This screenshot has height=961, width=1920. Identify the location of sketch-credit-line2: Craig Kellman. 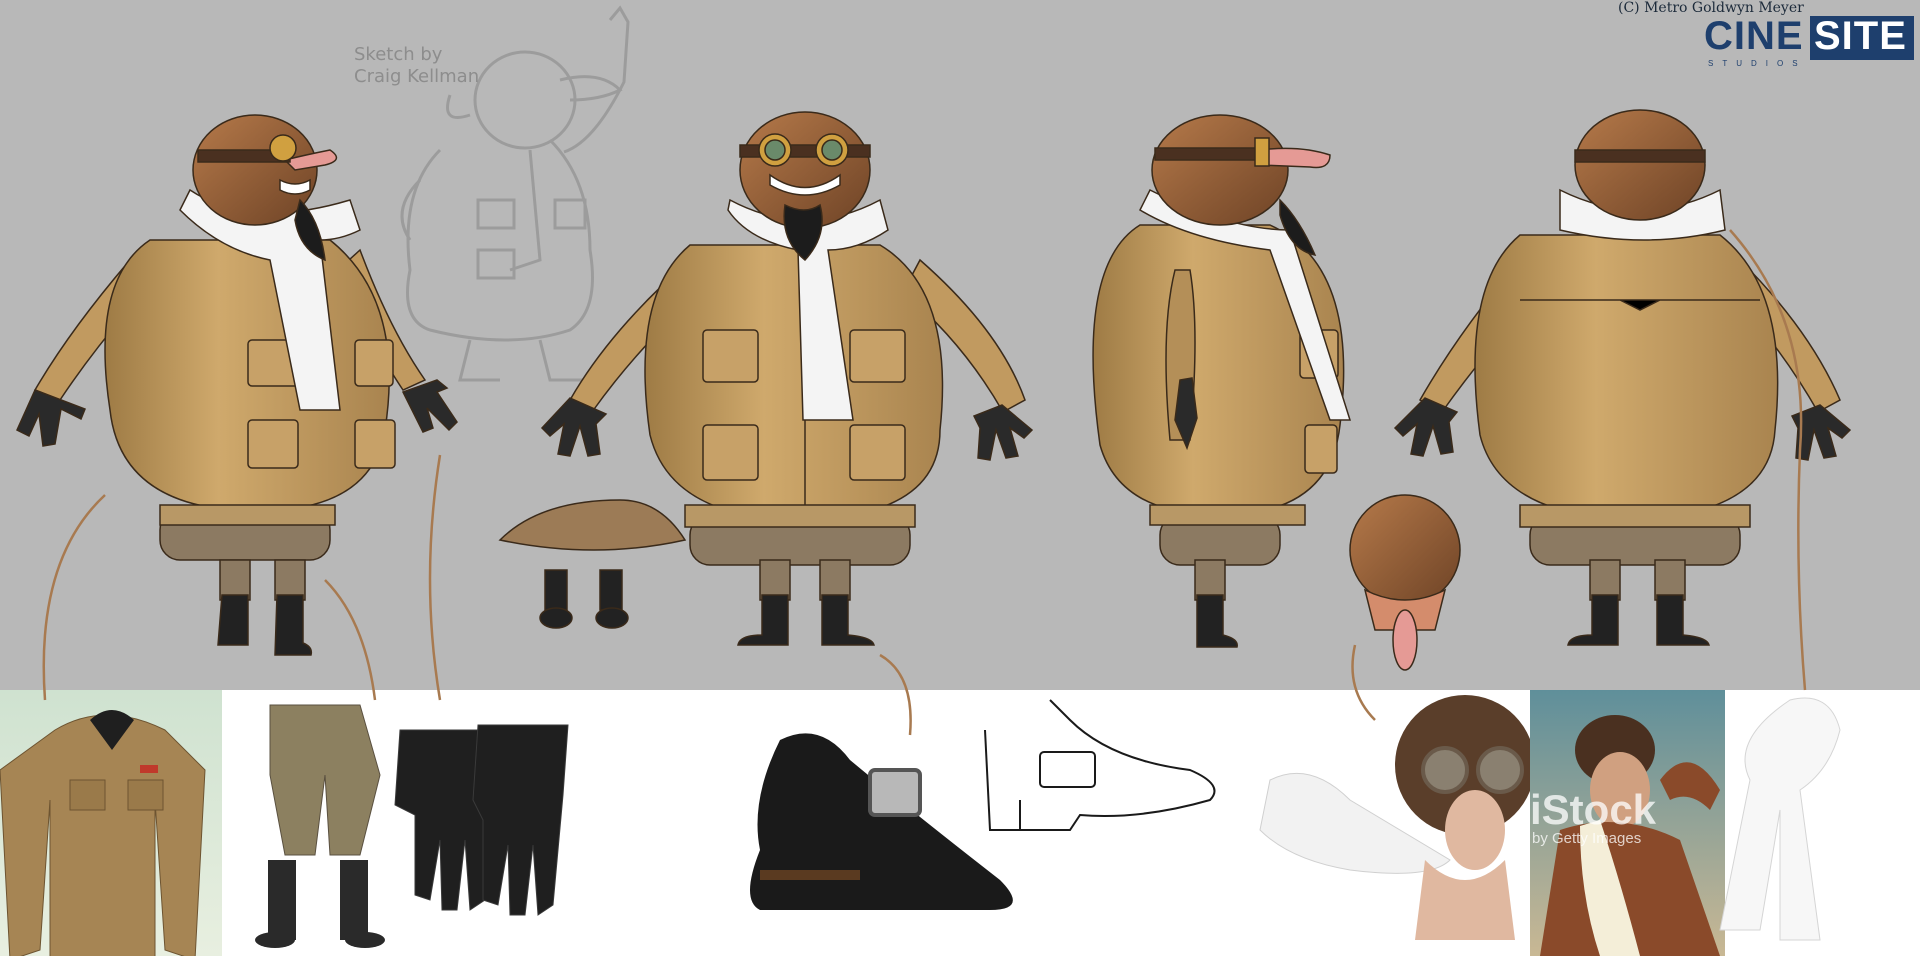
(417, 76).